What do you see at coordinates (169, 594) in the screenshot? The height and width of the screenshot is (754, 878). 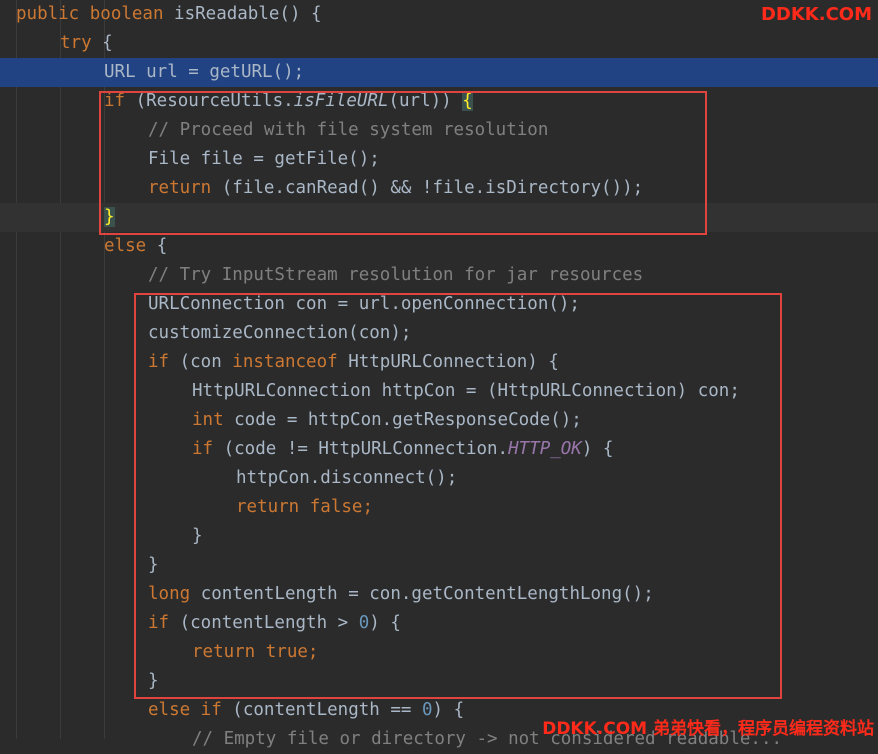 I see `keyword-token: long` at bounding box center [169, 594].